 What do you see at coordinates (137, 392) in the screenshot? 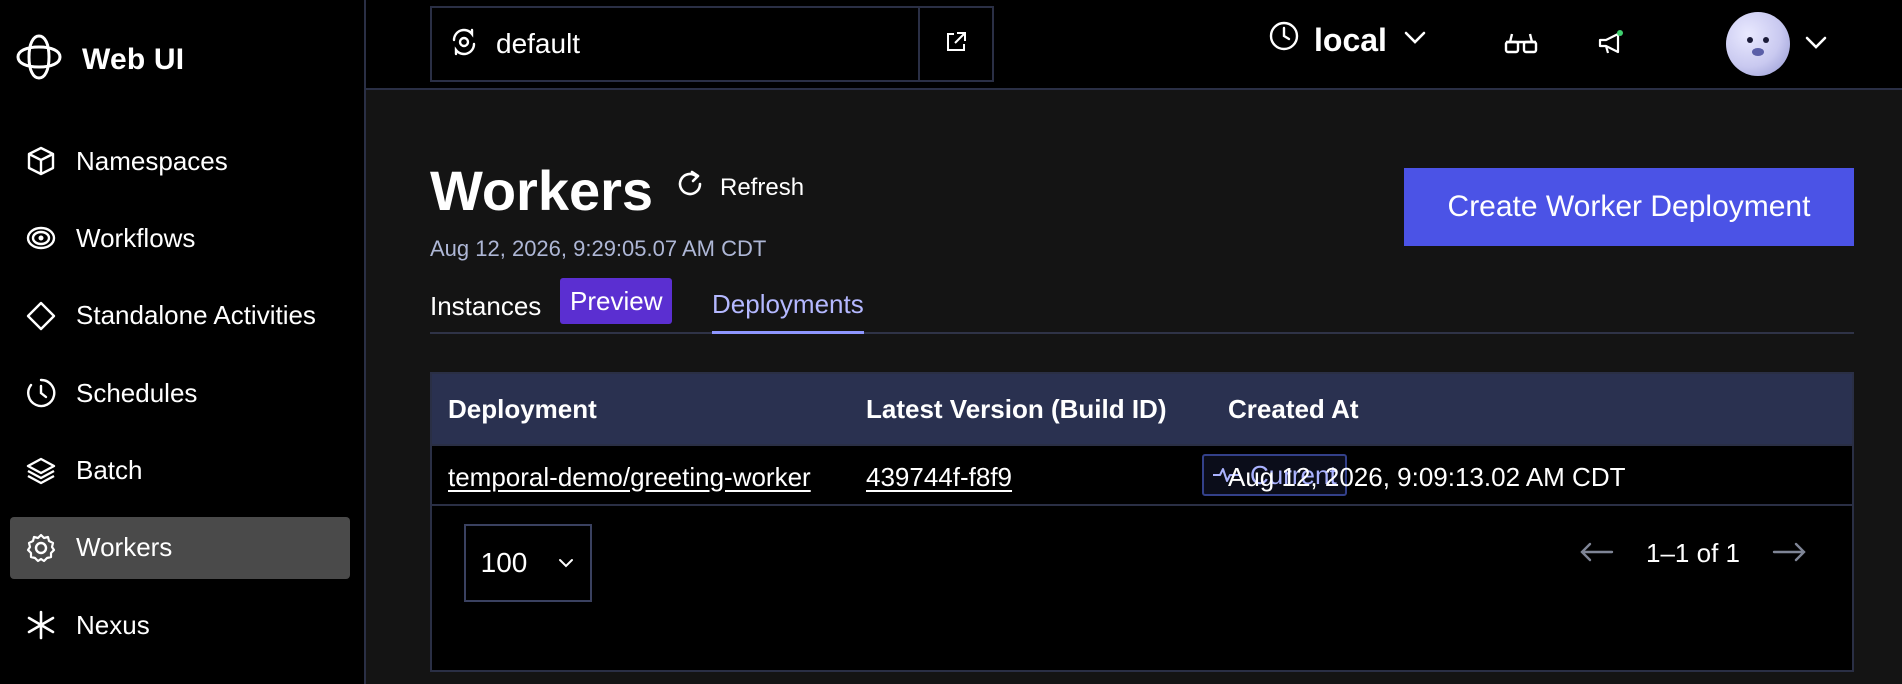
I see `sidebar-item-label: Schedules` at bounding box center [137, 392].